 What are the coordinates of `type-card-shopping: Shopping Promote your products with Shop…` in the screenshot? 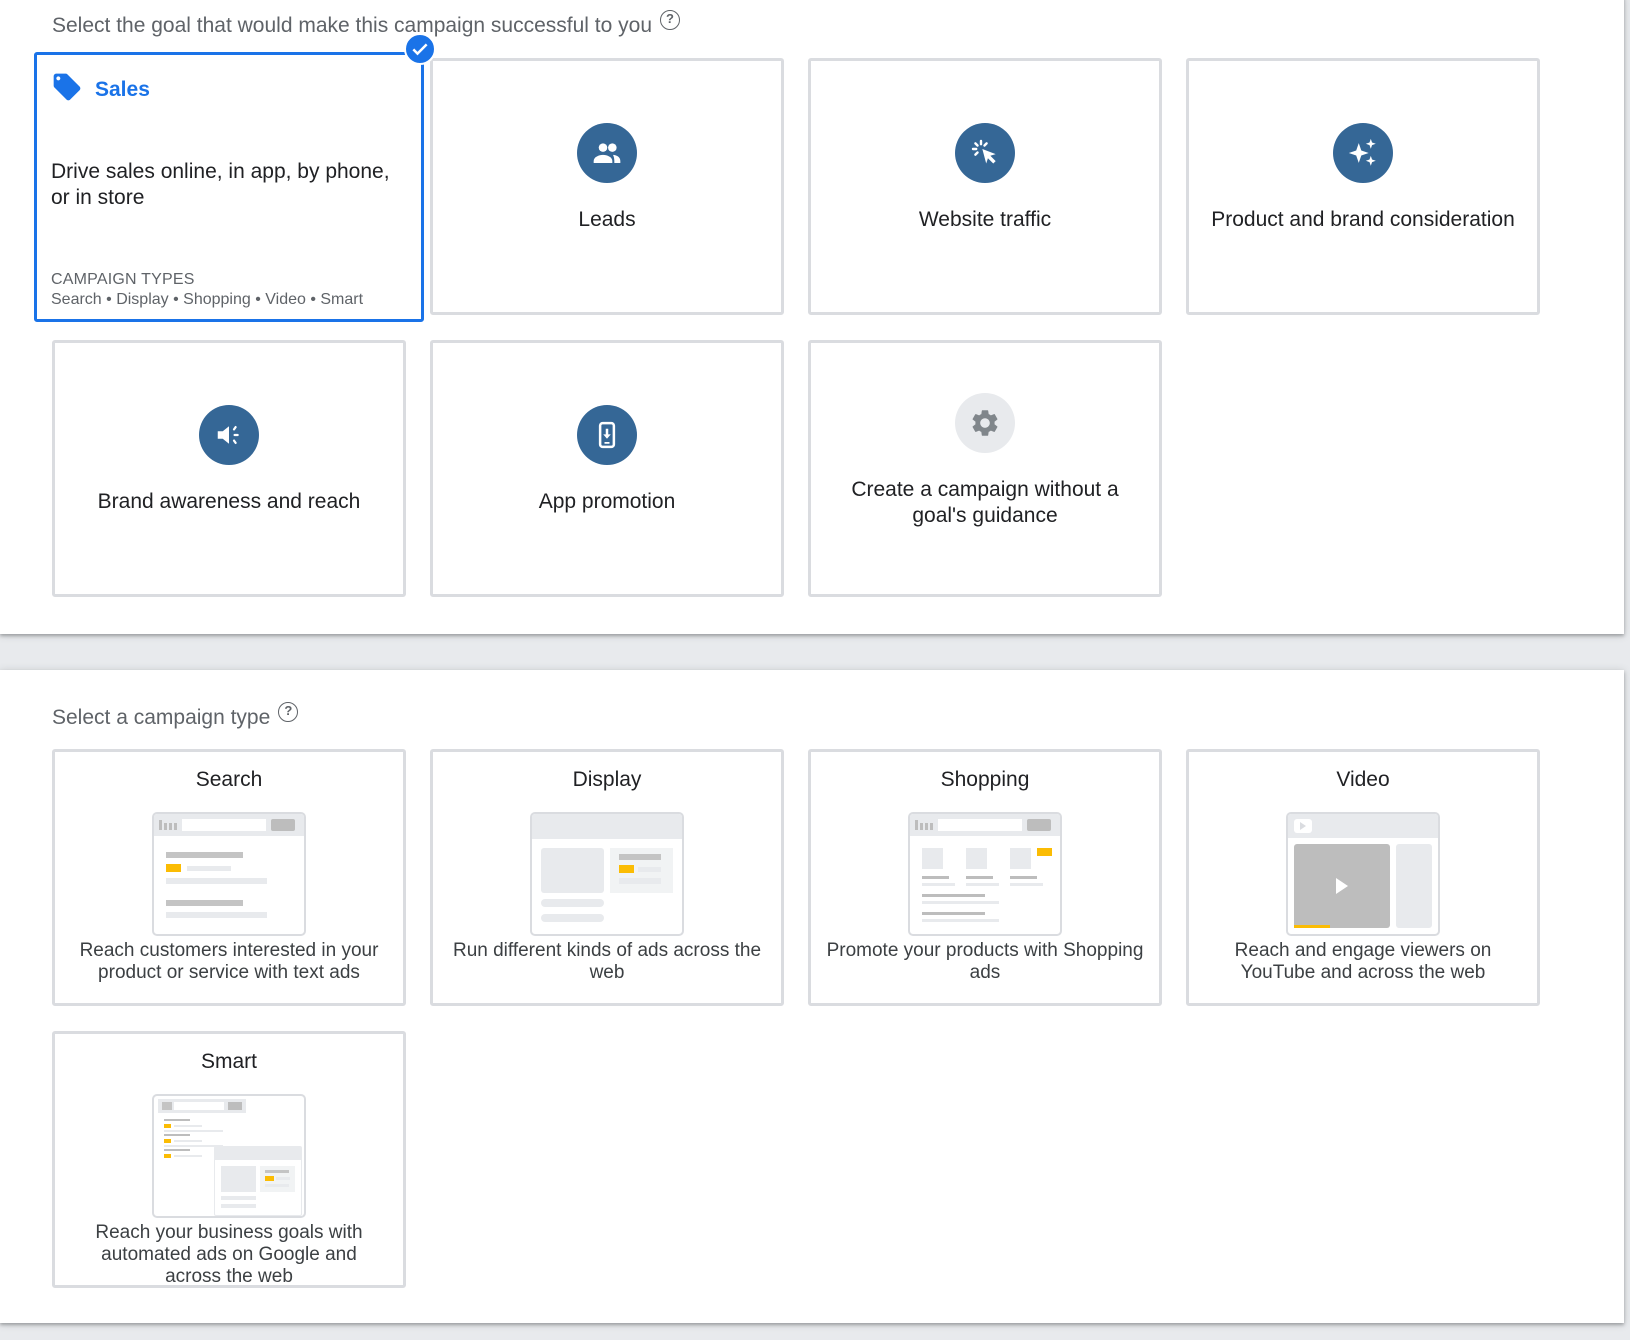 It's located at (985, 877).